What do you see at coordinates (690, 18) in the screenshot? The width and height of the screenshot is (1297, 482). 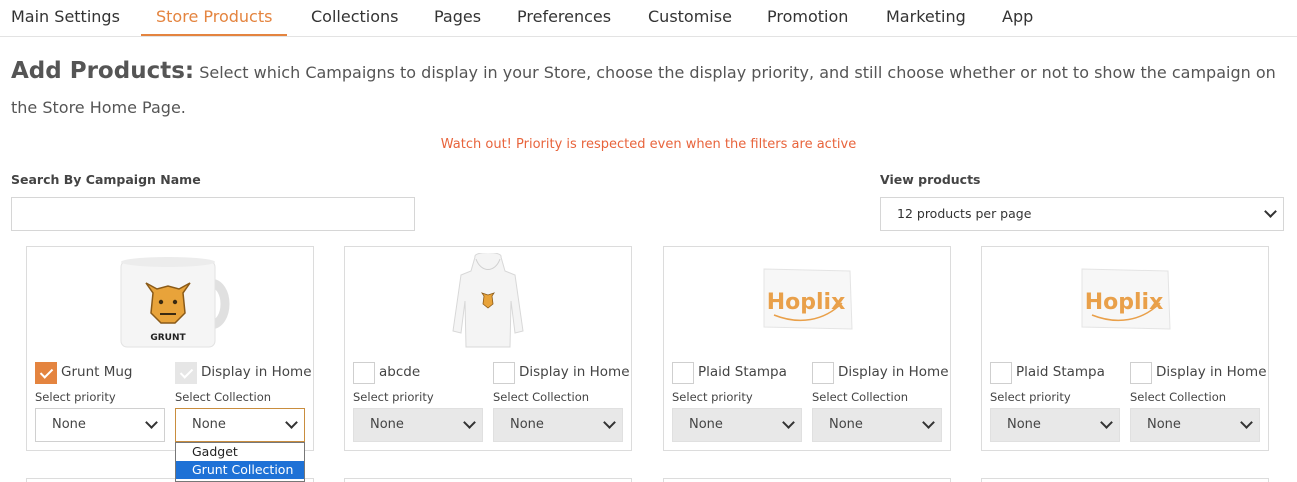 I see `tab-customise: Customise` at bounding box center [690, 18].